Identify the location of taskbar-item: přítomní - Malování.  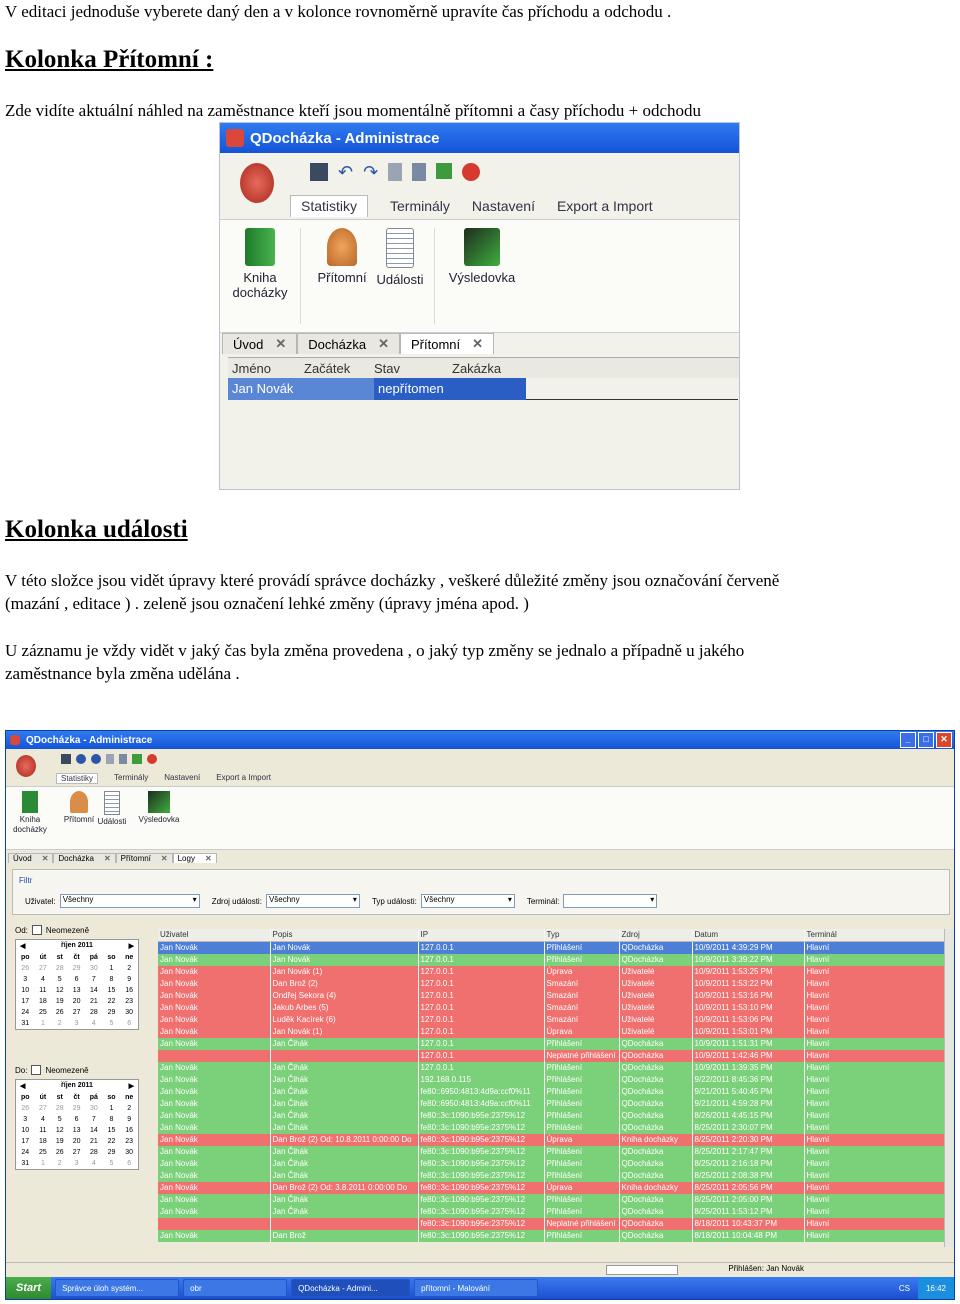
(476, 1288).